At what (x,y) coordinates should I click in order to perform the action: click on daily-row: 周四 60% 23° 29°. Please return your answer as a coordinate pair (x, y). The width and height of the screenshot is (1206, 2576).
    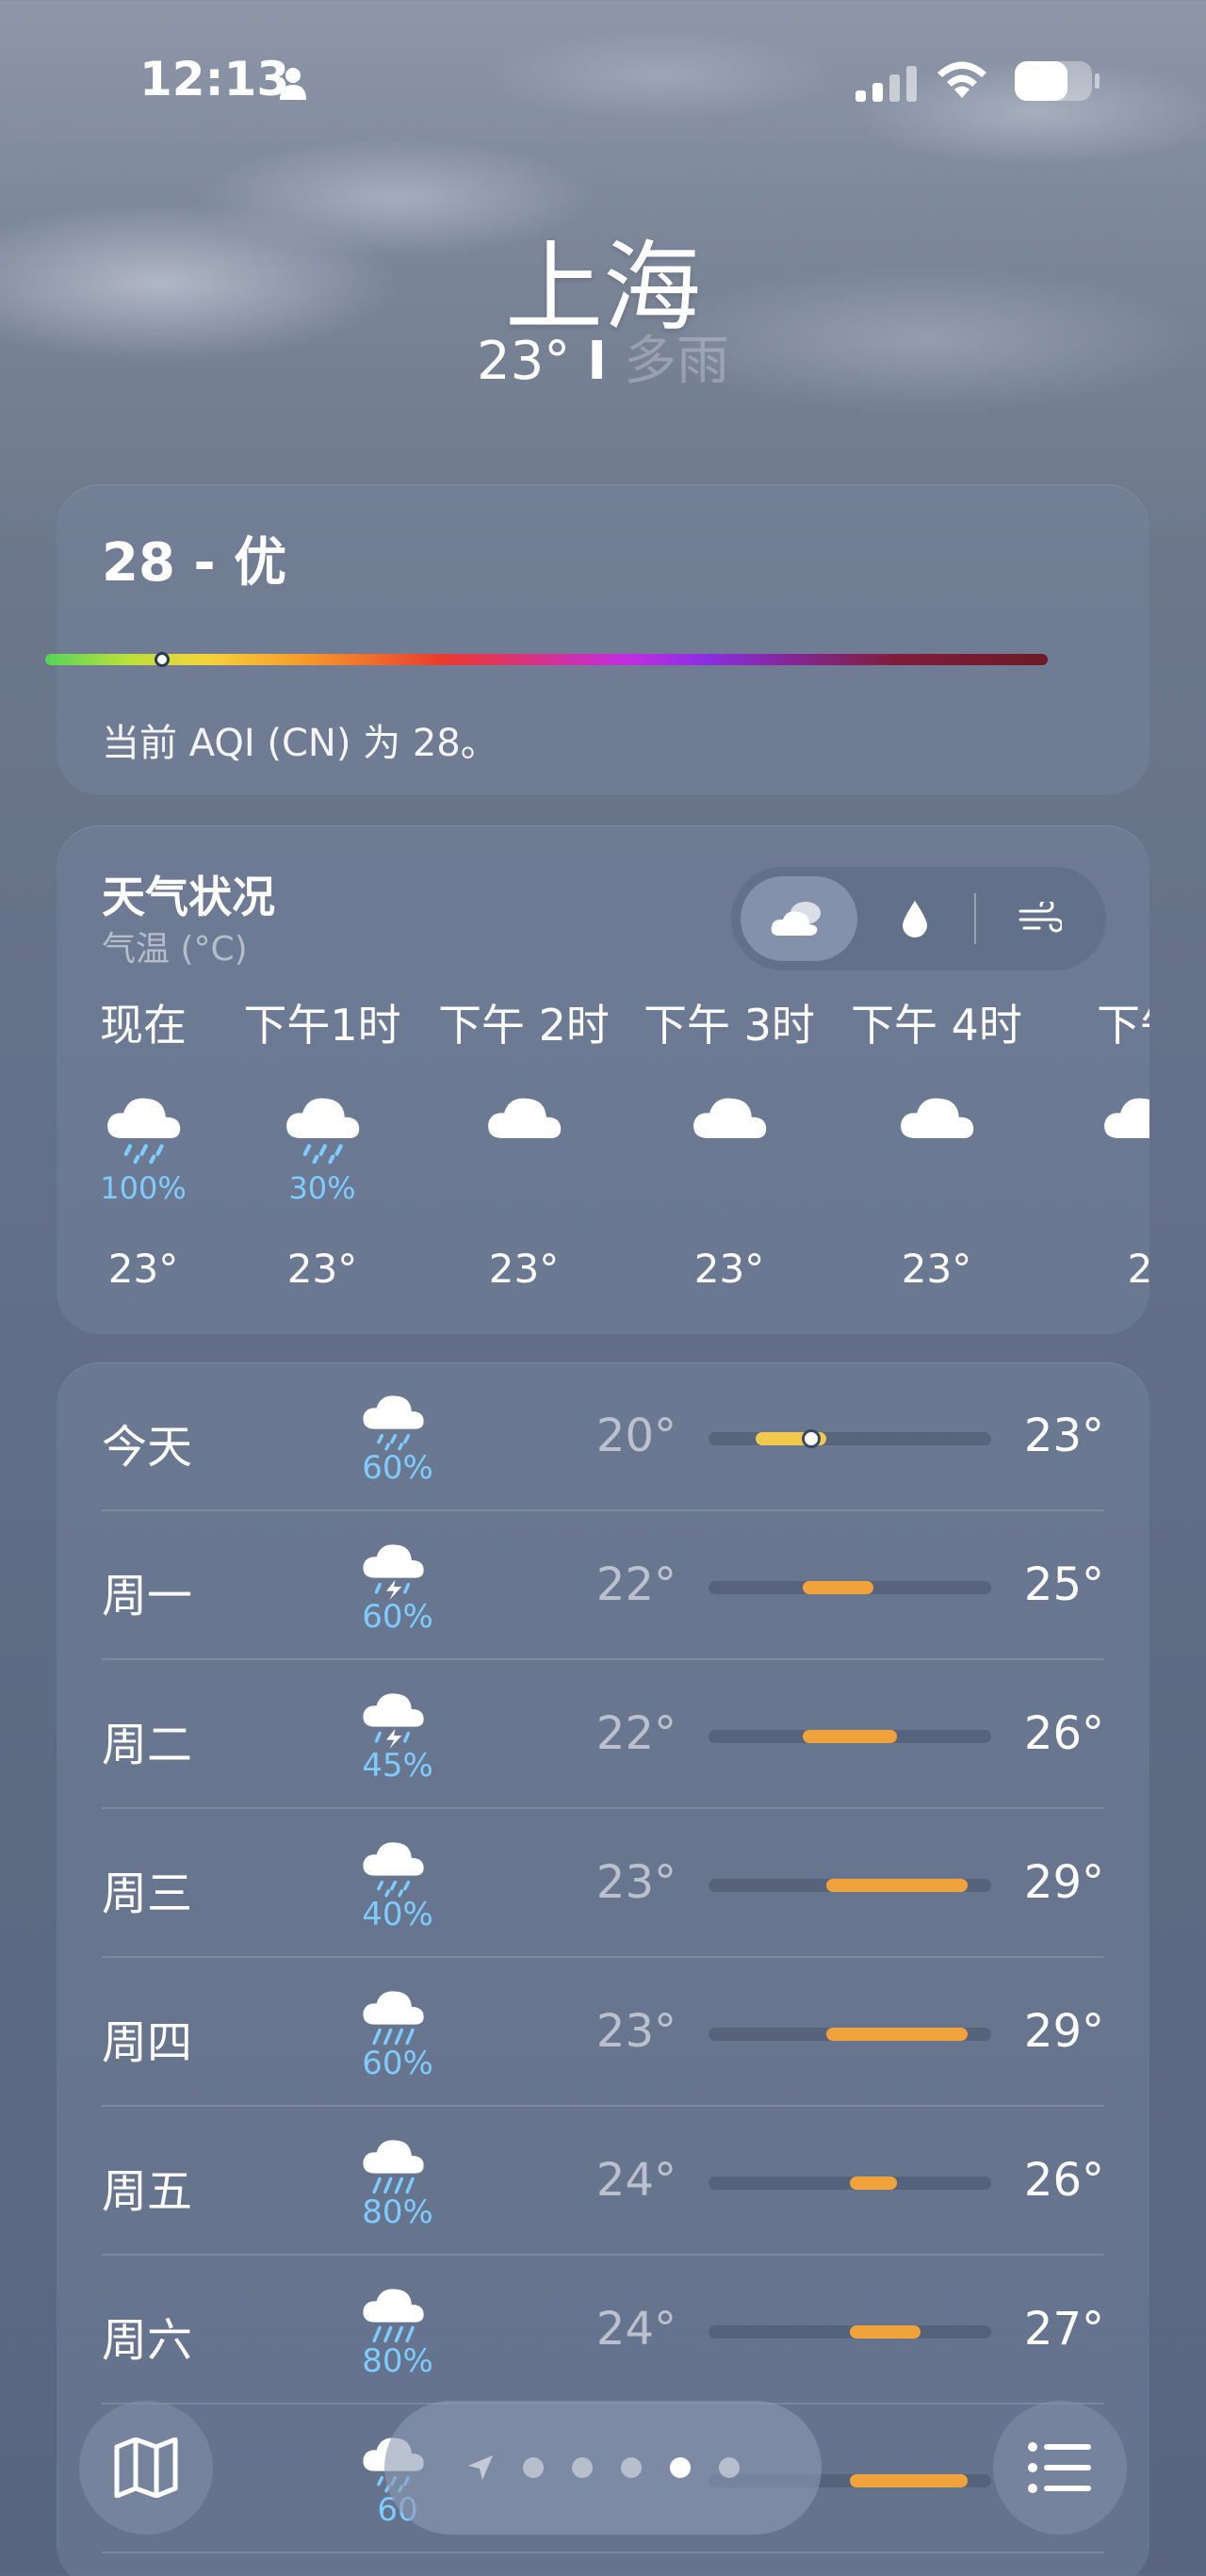
    Looking at the image, I should click on (603, 2032).